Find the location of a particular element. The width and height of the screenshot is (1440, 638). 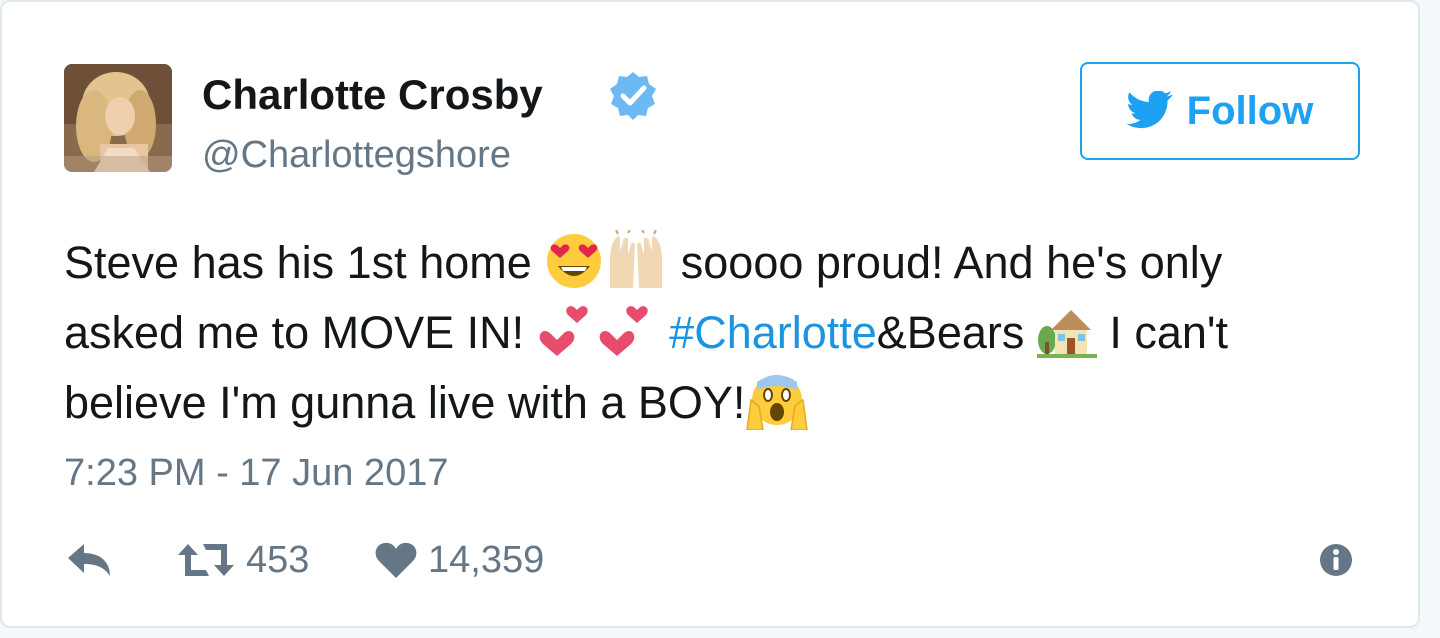

tweet-line-3: believe I'm gunna live with a BOY! is located at coordinates (714, 403).